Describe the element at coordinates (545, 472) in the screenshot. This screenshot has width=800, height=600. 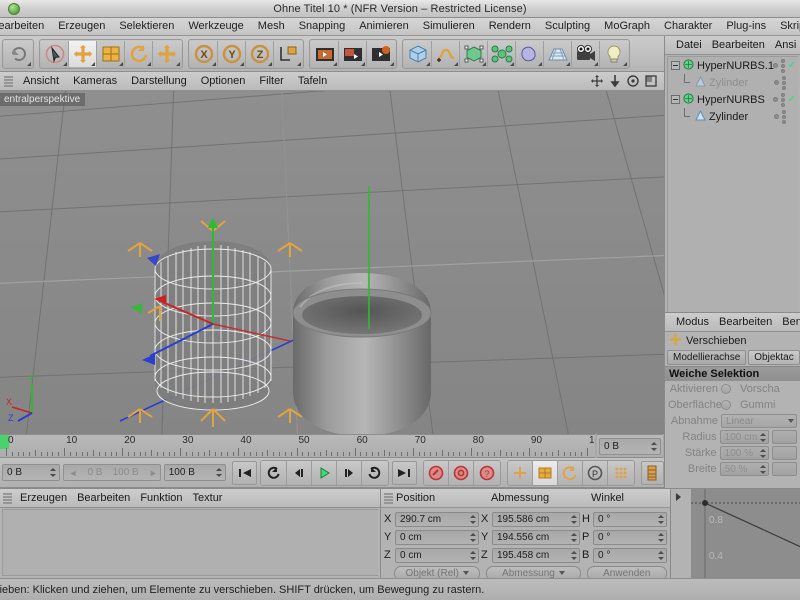
I see `scale-key-button` at that location.